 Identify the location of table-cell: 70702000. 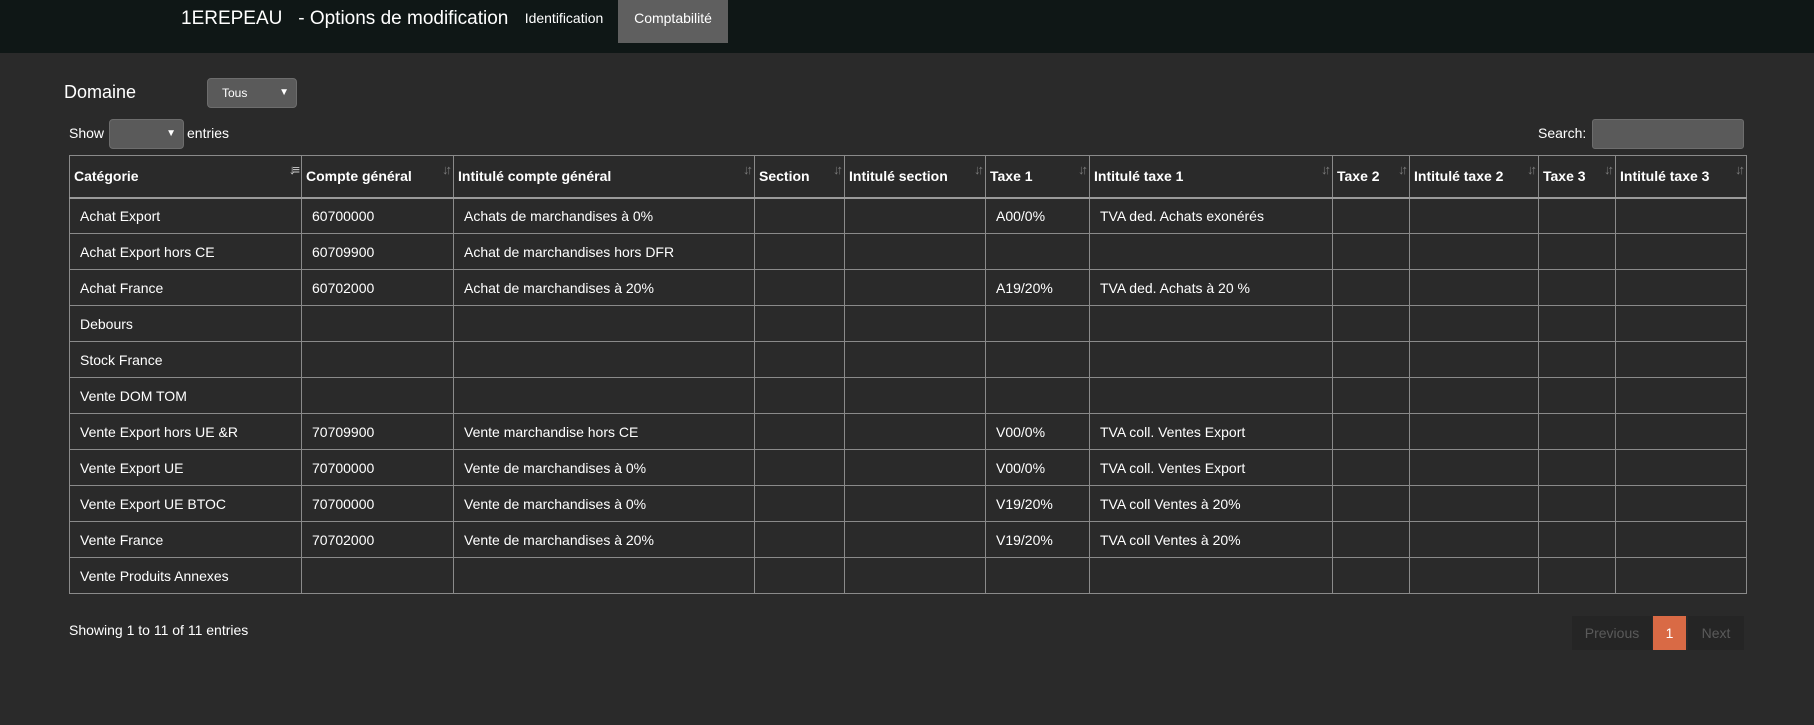
(377, 539).